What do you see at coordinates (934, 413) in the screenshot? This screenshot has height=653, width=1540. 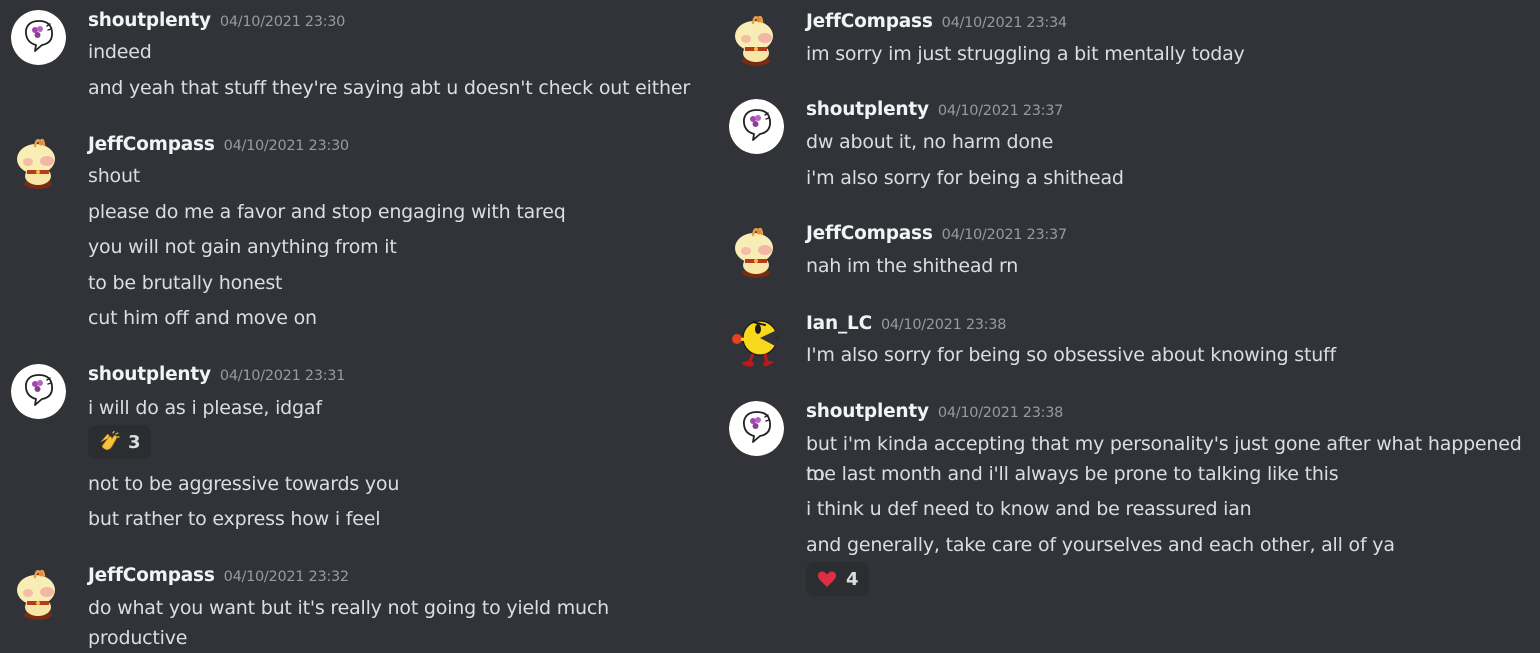 I see `message-header: shoutplenty 04/10/2021 23:38` at bounding box center [934, 413].